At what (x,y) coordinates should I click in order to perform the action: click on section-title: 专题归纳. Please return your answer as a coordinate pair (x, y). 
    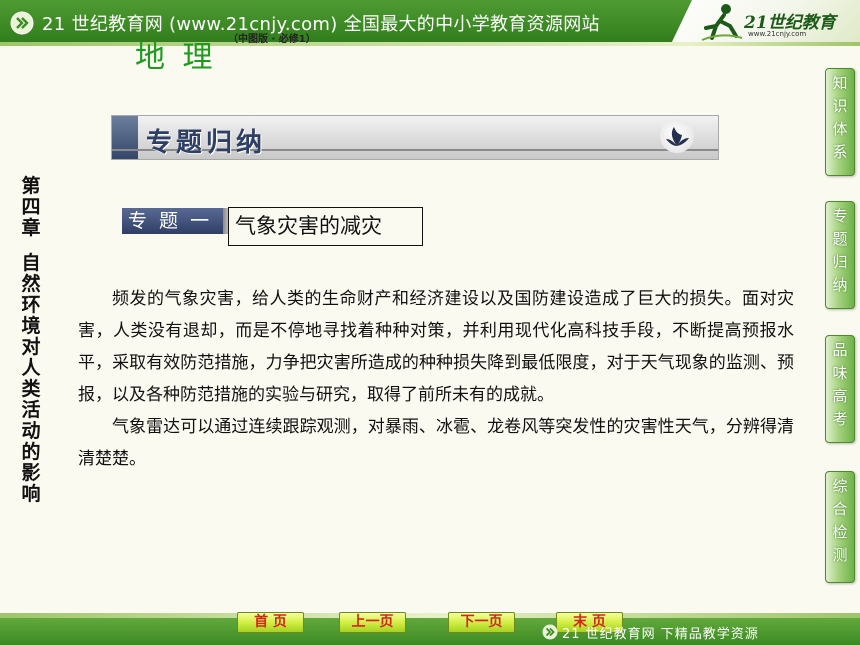
    Looking at the image, I should click on (206, 143).